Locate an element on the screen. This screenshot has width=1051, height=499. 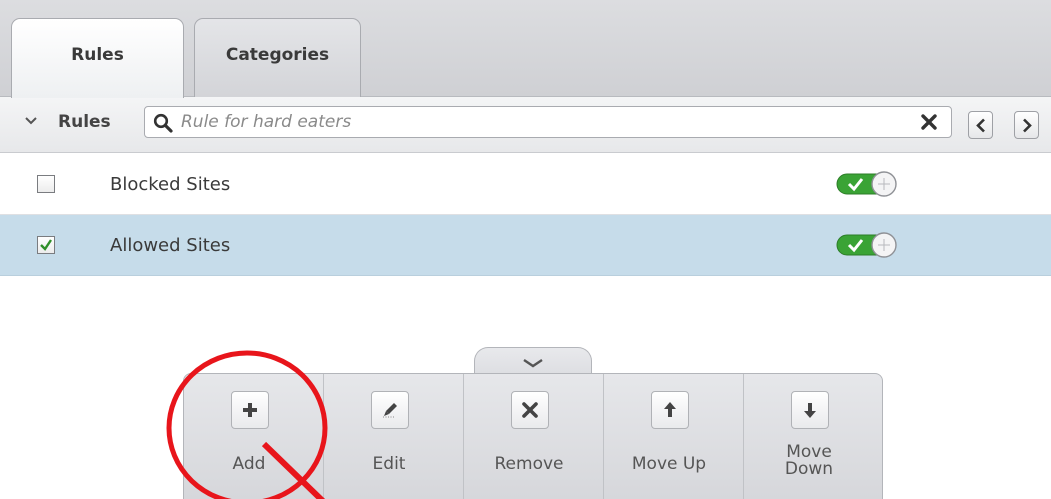
search-box is located at coordinates (548, 122).